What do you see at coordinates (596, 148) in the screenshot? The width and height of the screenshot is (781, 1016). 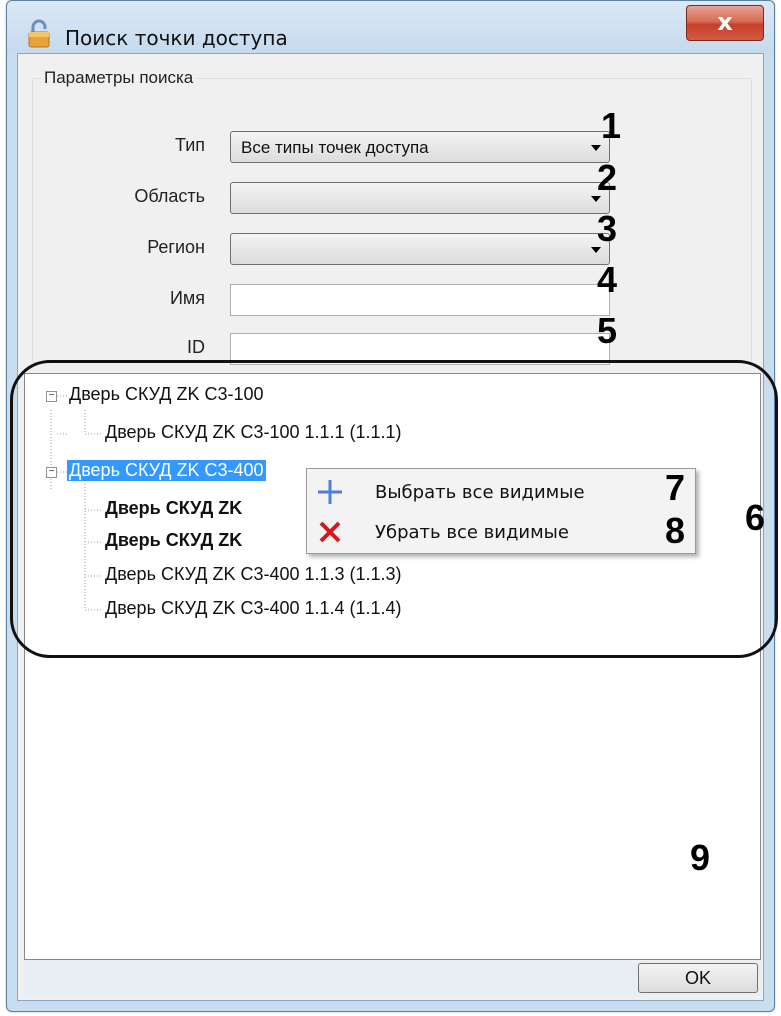 I see `chevron-down-icon` at bounding box center [596, 148].